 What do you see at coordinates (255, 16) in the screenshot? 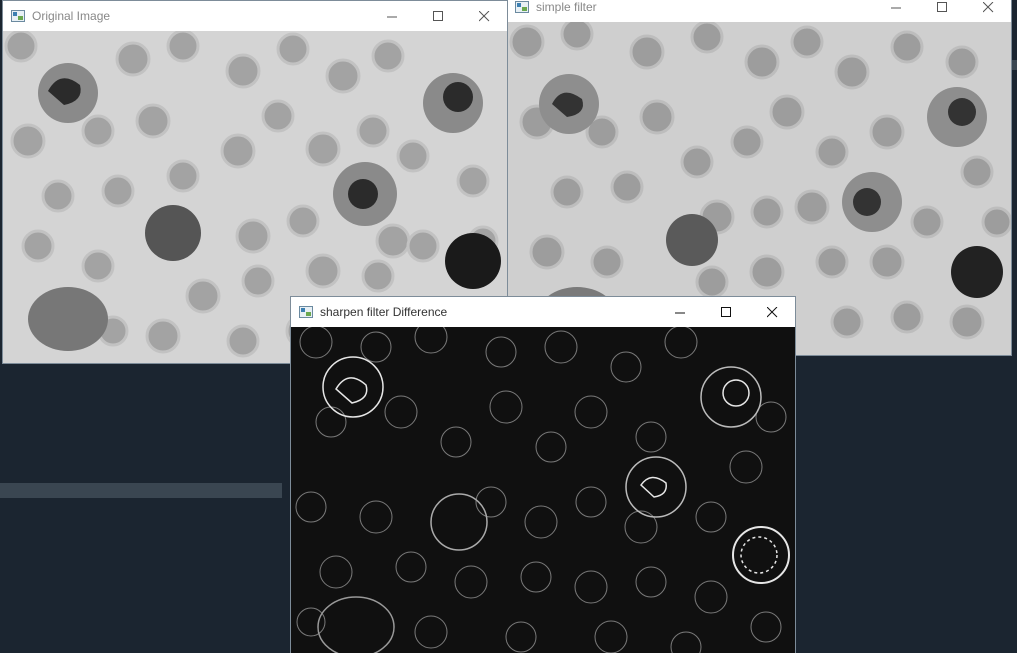
I see `title-bar: Original Image` at bounding box center [255, 16].